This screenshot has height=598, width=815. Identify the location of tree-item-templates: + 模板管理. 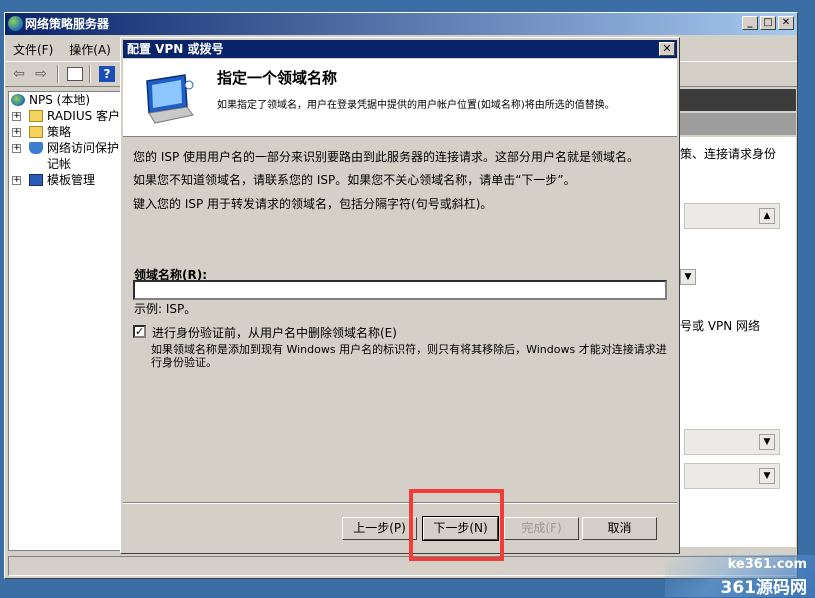
(67, 180).